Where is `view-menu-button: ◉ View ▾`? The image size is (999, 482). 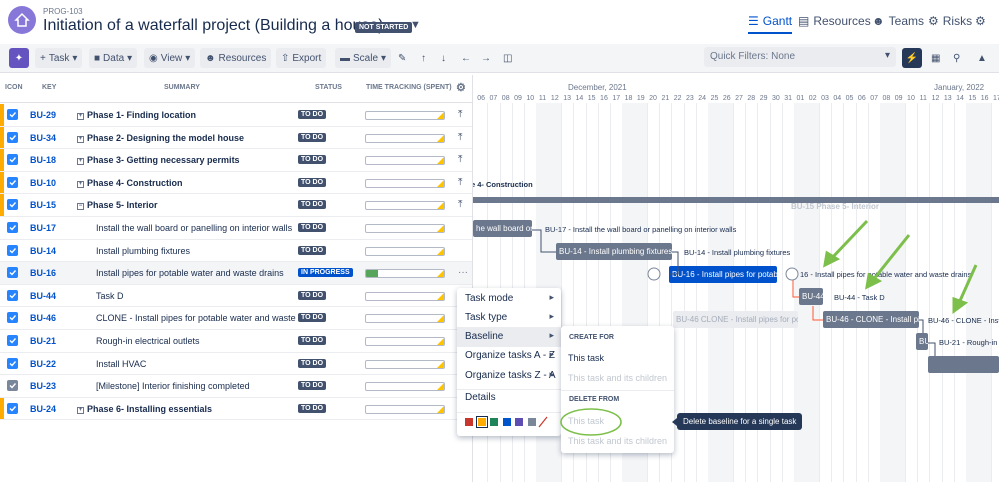 view-menu-button: ◉ View ▾ is located at coordinates (170, 58).